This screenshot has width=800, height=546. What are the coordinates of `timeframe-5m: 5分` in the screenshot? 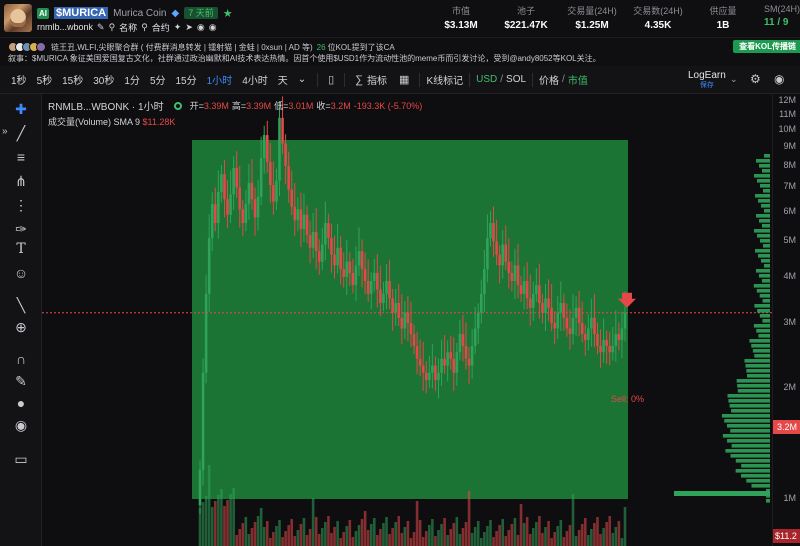 It's located at (158, 79).